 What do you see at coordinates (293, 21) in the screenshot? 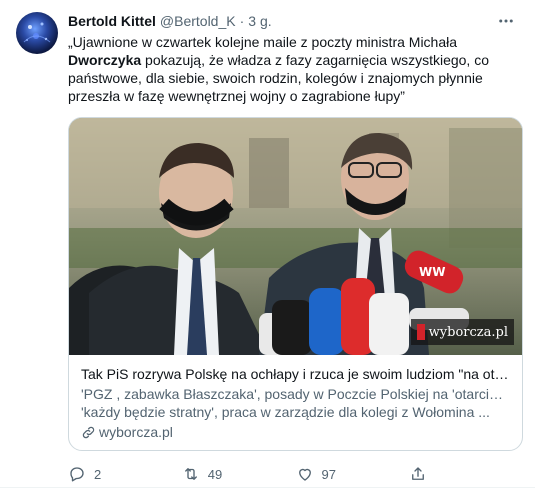
I see `tweet-header: Bertold Kittel @Bertold_K · 3 g.` at bounding box center [293, 21].